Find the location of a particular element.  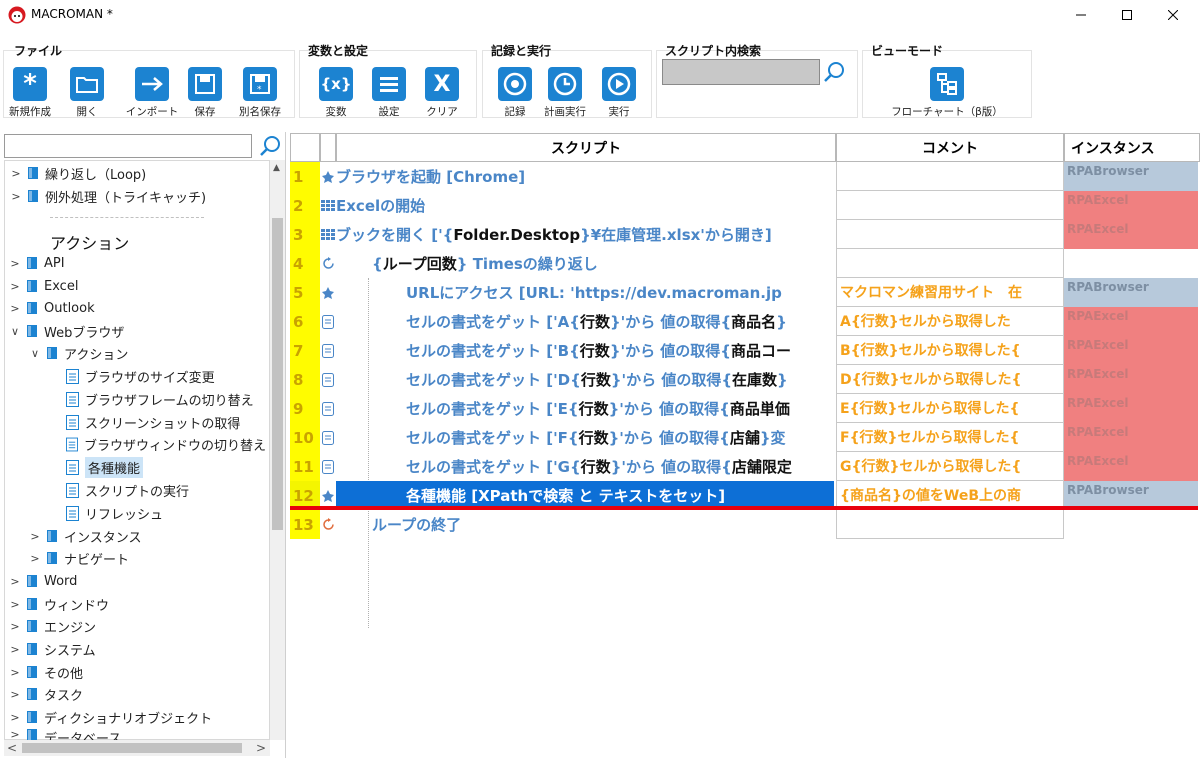

tree-item-window: > ウィンドウ is located at coordinates (58, 604).